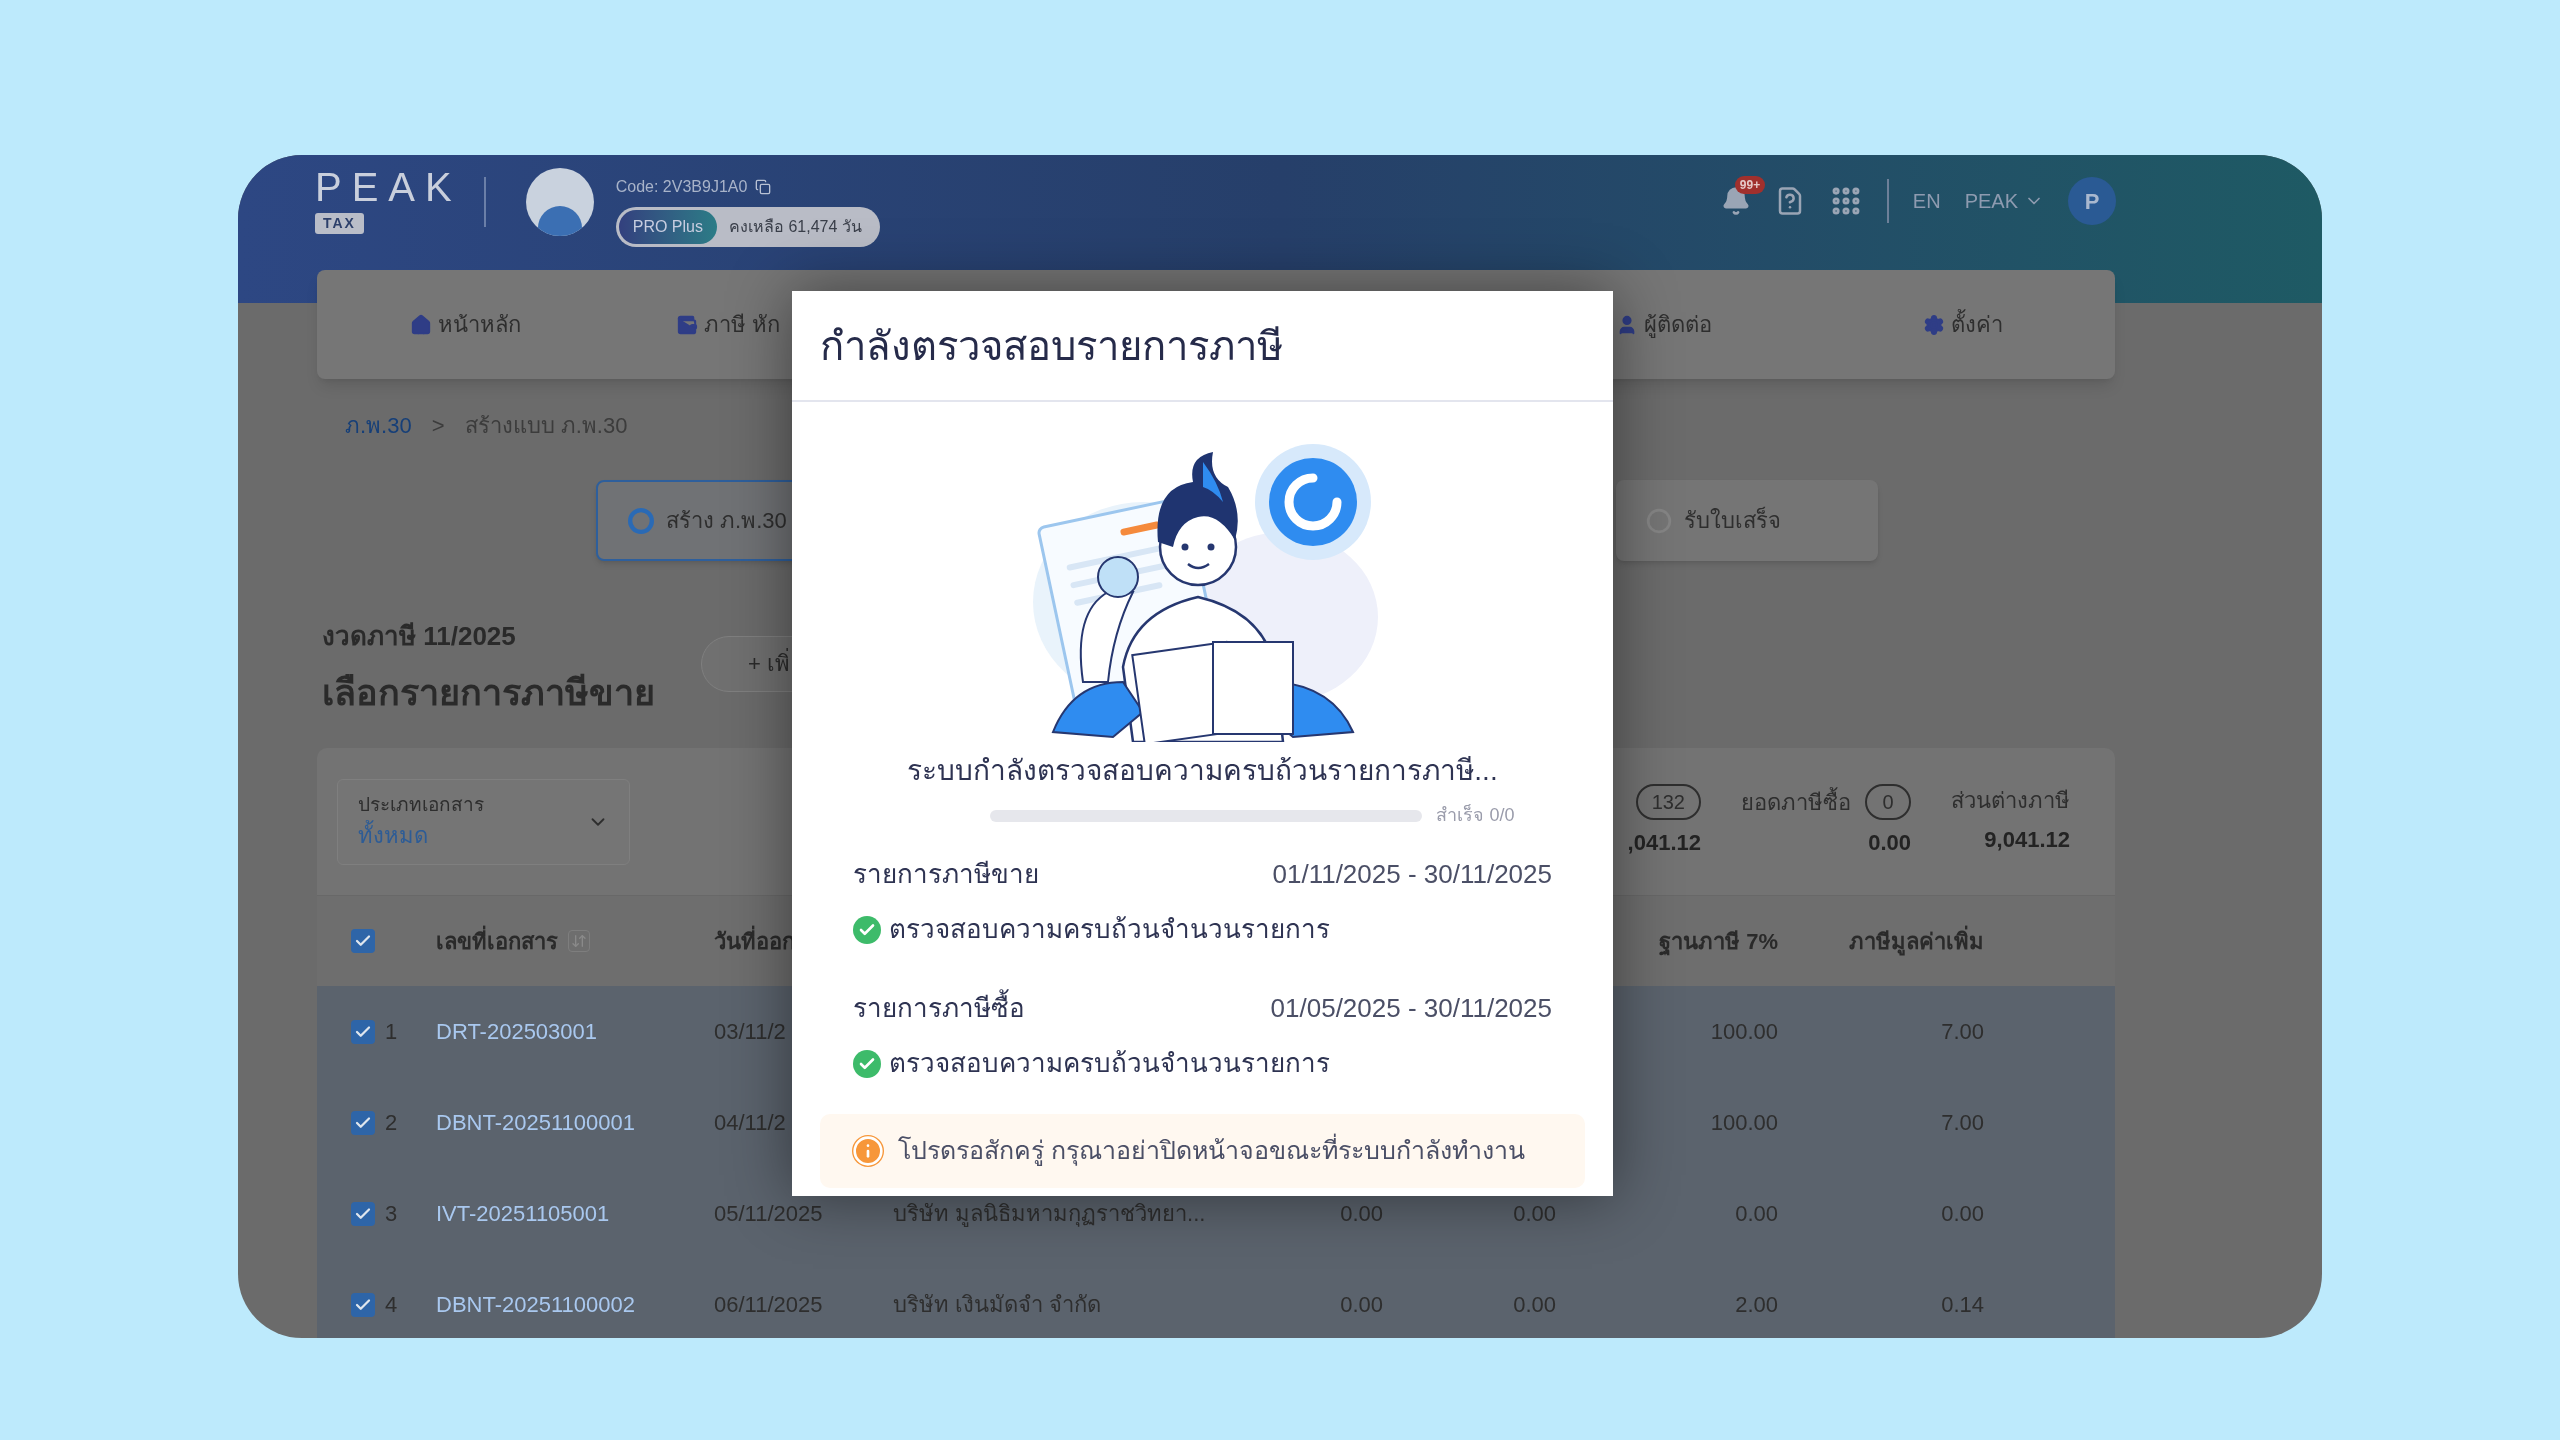 Image resolution: width=2560 pixels, height=1440 pixels. Describe the element at coordinates (2010, 801) in the screenshot. I see `summary-label: ส่วนต่างภาษี` at that location.